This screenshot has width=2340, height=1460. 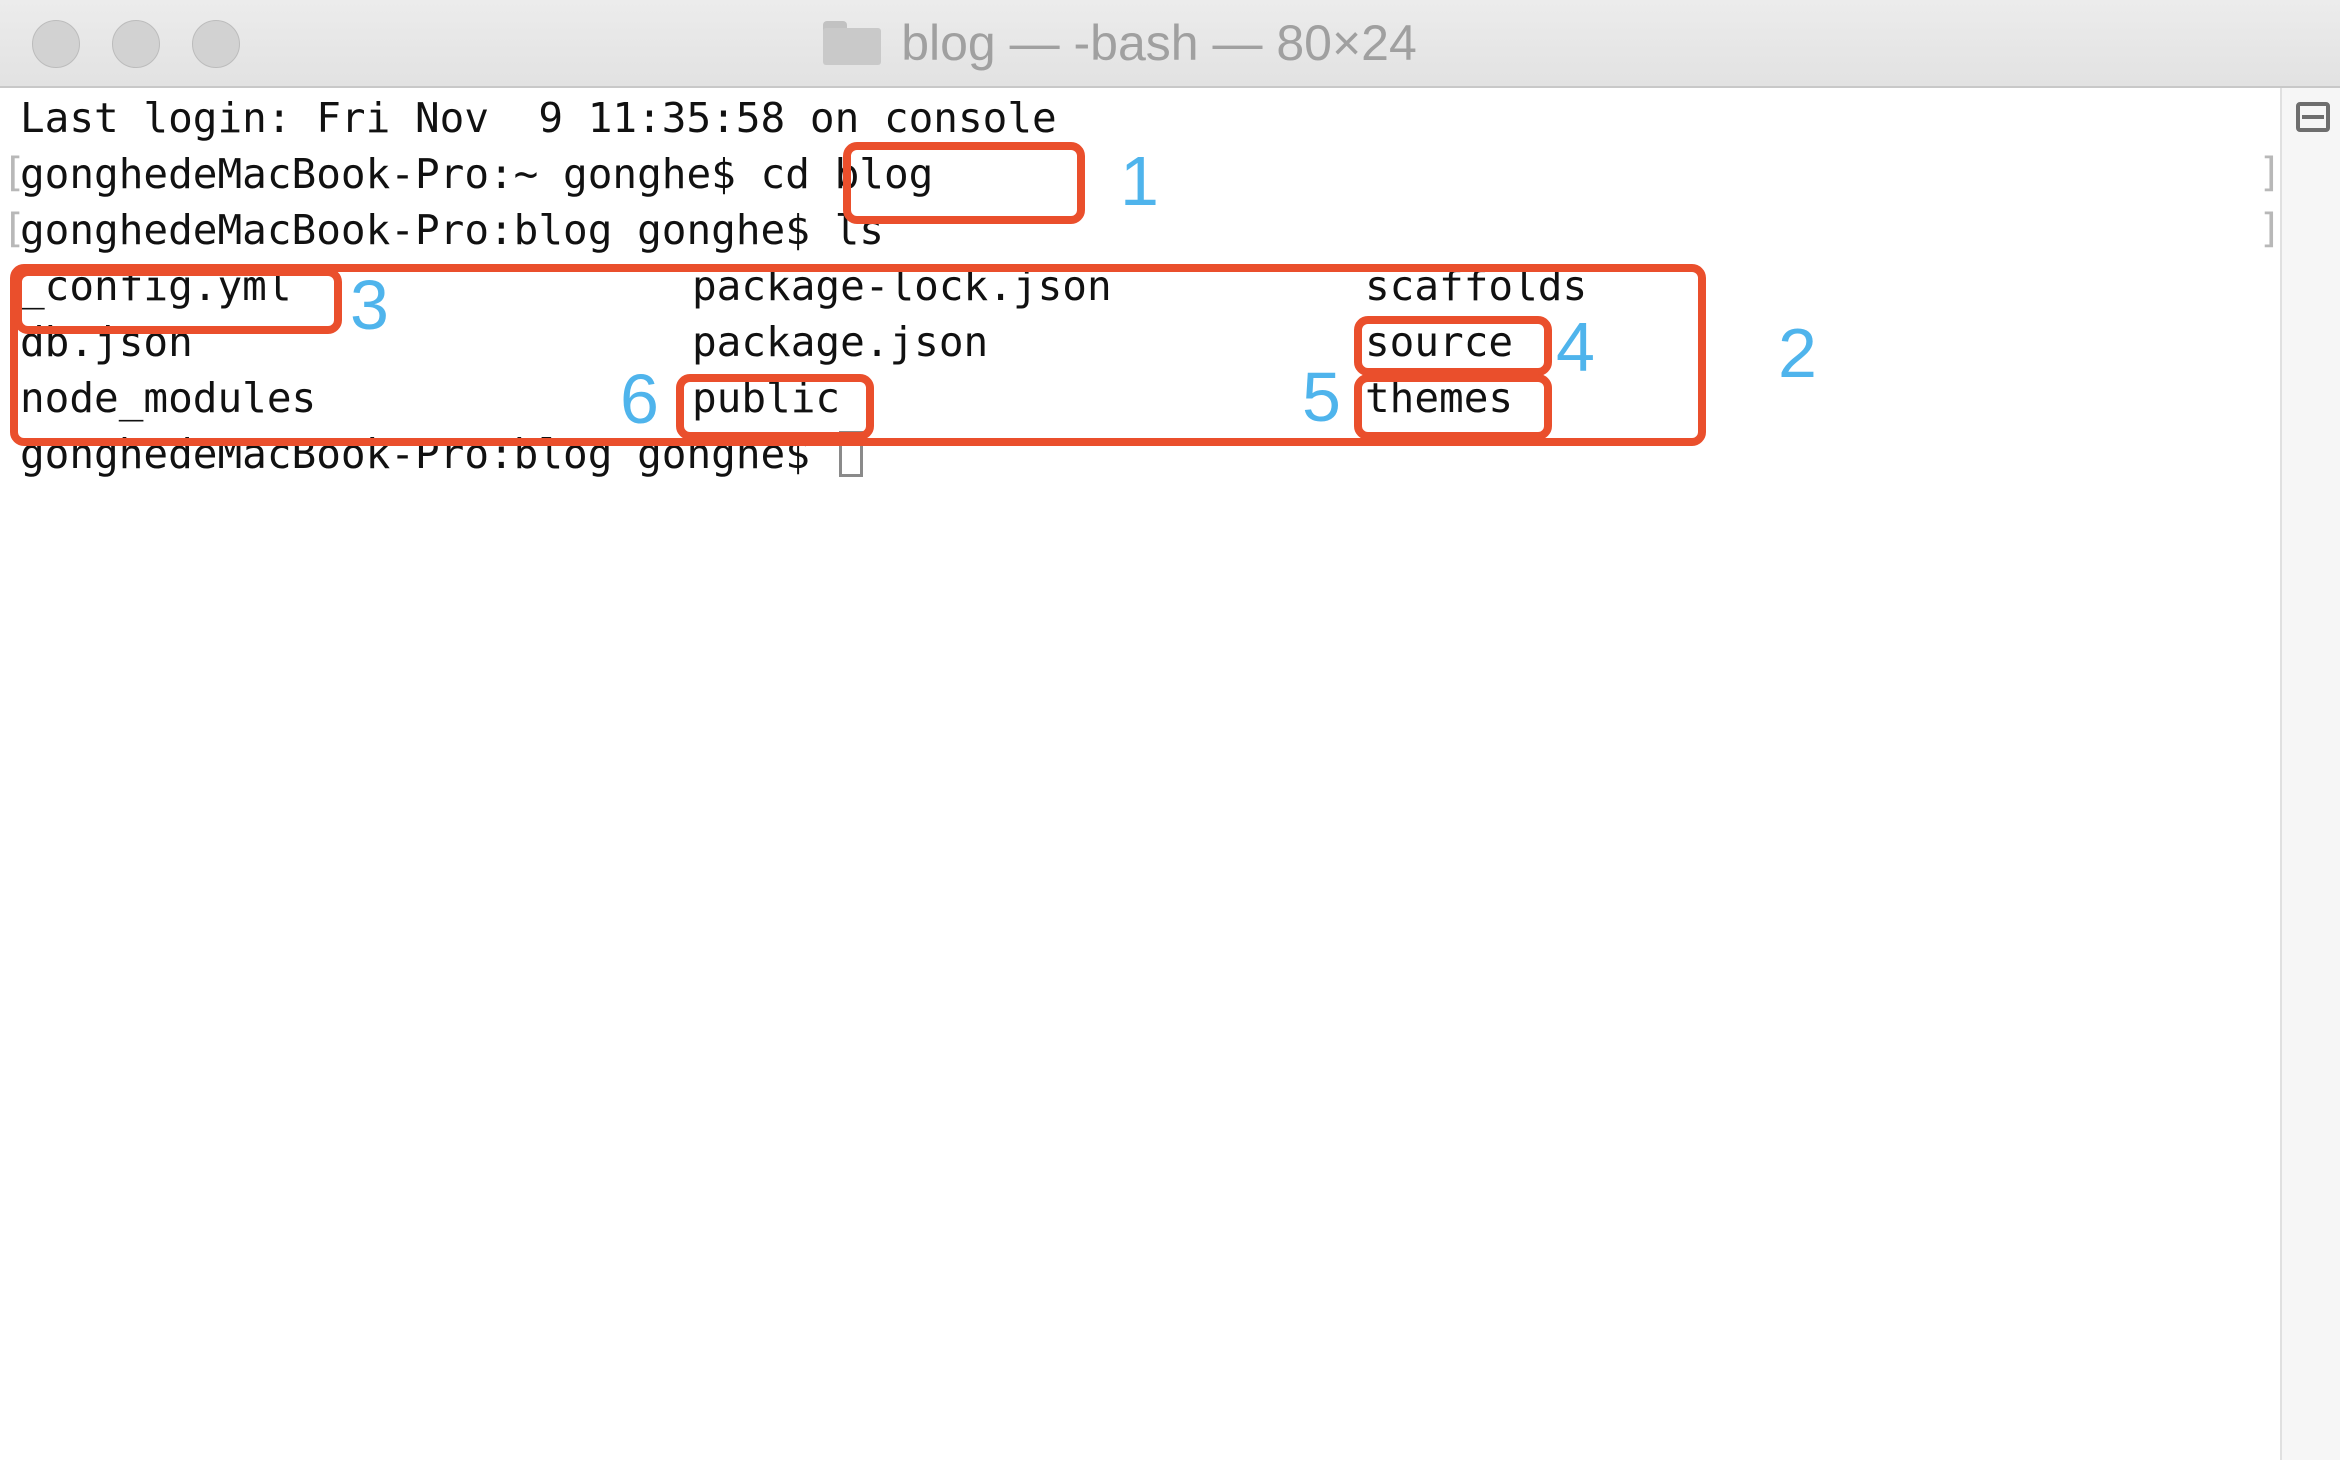 What do you see at coordinates (2310, 774) in the screenshot?
I see `scrollbar-track` at bounding box center [2310, 774].